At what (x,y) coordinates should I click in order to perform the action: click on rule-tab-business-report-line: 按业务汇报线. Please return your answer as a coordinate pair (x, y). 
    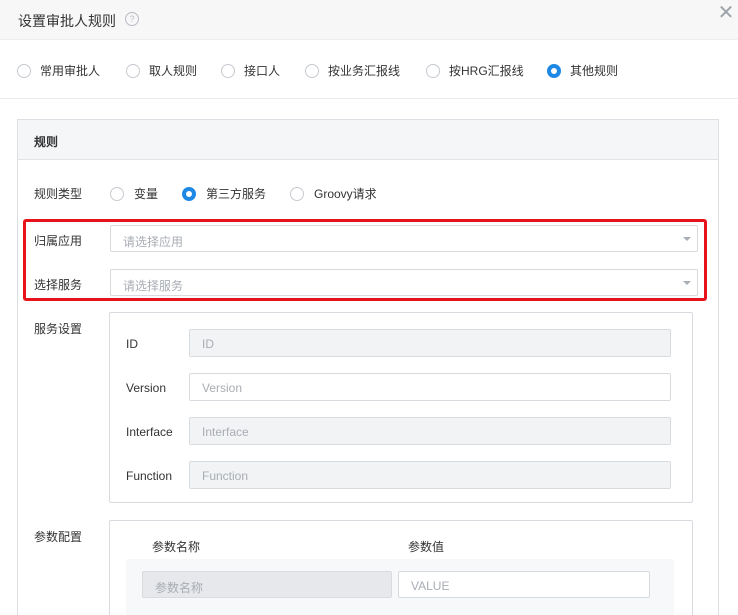
    Looking at the image, I should click on (352, 70).